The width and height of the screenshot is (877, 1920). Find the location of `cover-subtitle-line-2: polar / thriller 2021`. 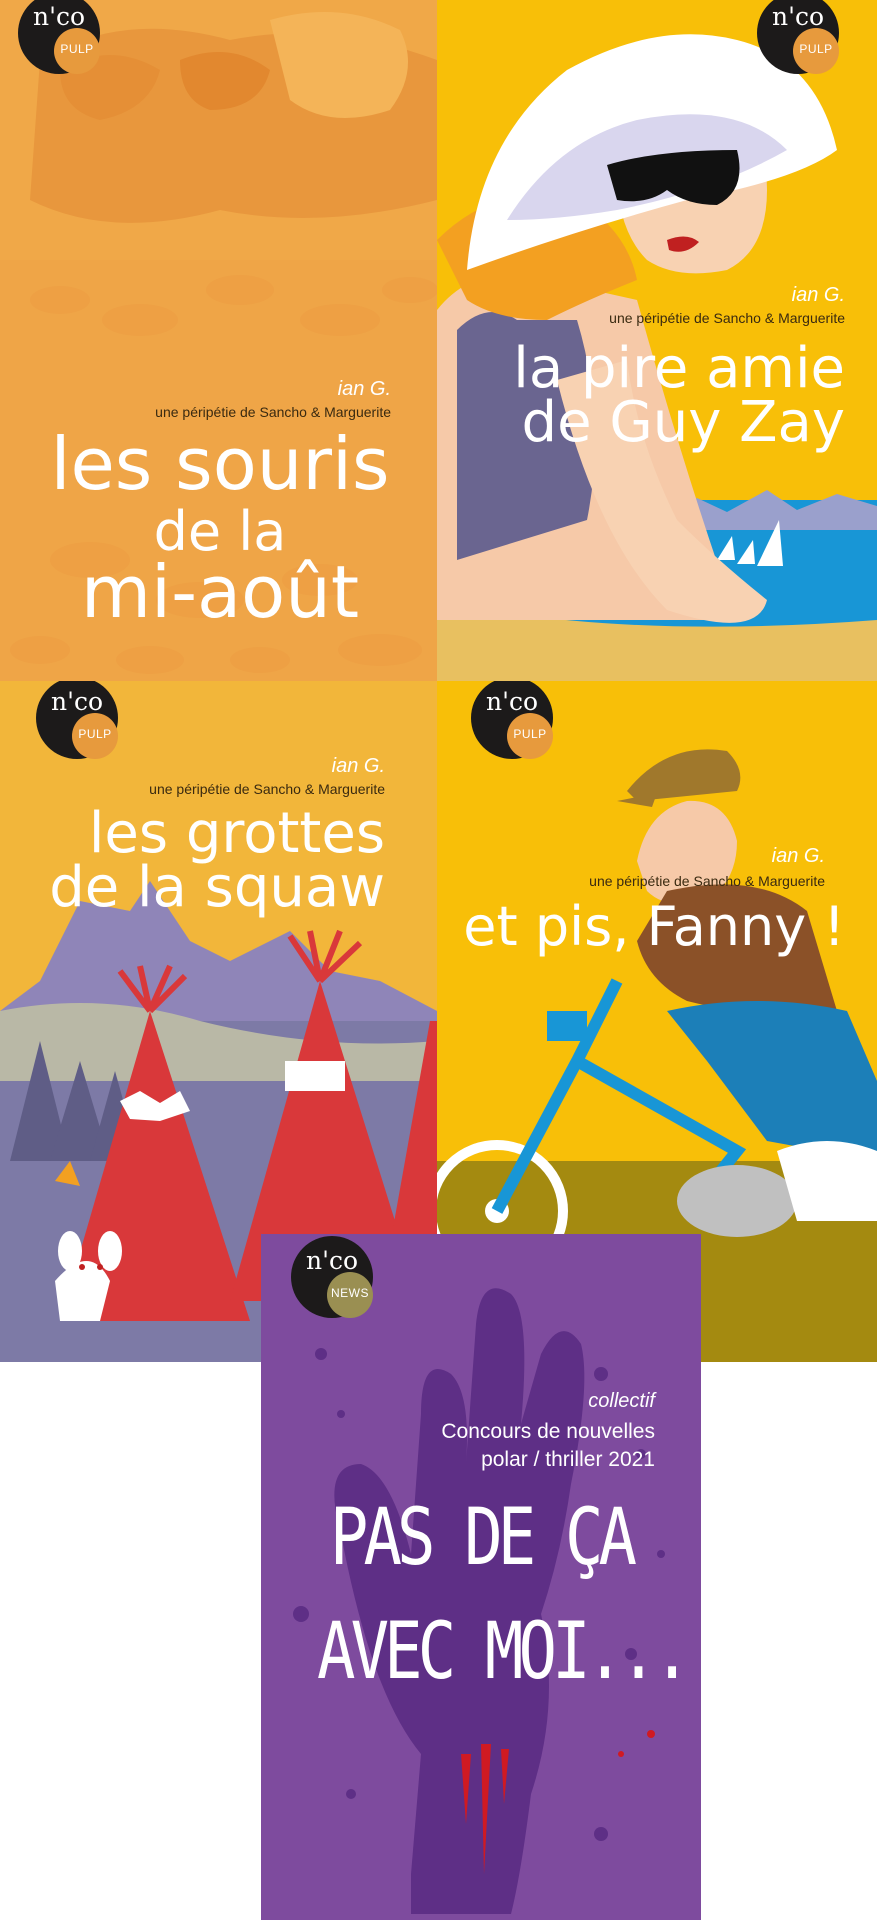

cover-subtitle-line-2: polar / thriller 2021 is located at coordinates (568, 1459).